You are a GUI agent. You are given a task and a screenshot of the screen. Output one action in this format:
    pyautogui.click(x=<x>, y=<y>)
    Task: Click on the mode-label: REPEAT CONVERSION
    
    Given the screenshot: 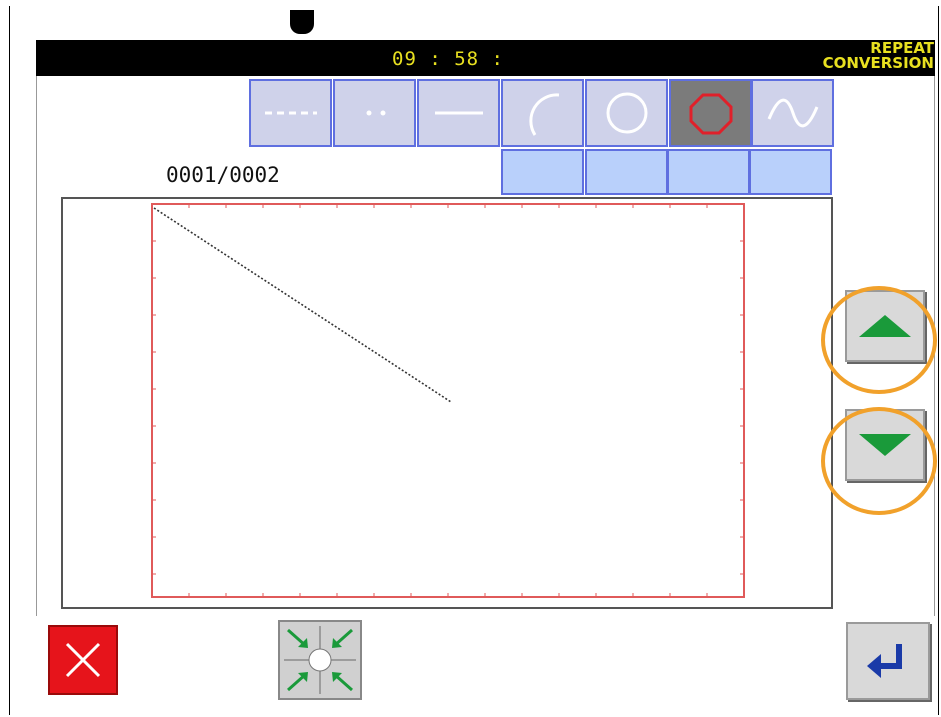 What is the action you would take?
    pyautogui.click(x=837, y=58)
    